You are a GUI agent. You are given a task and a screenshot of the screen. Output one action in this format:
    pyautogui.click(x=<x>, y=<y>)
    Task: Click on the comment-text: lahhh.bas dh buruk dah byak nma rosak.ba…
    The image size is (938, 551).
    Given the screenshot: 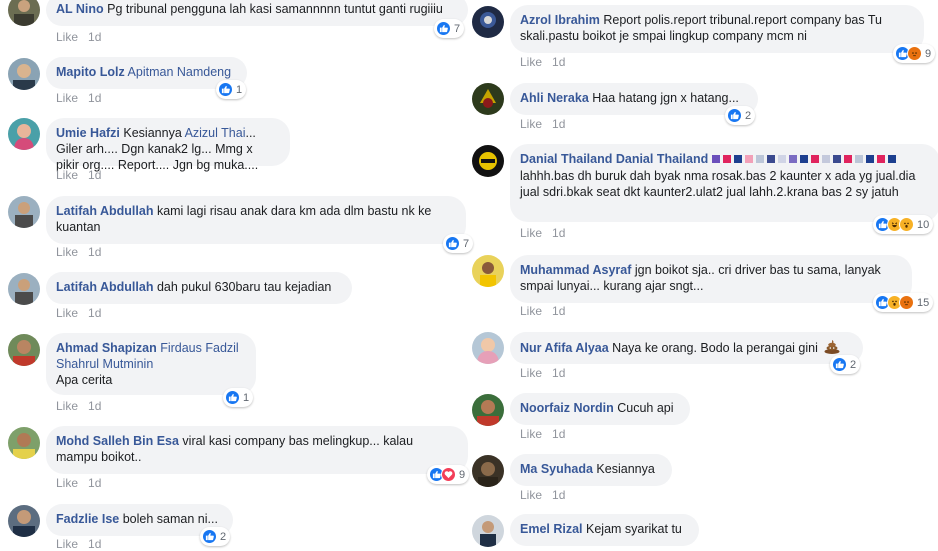 What is the action you would take?
    pyautogui.click(x=718, y=183)
    